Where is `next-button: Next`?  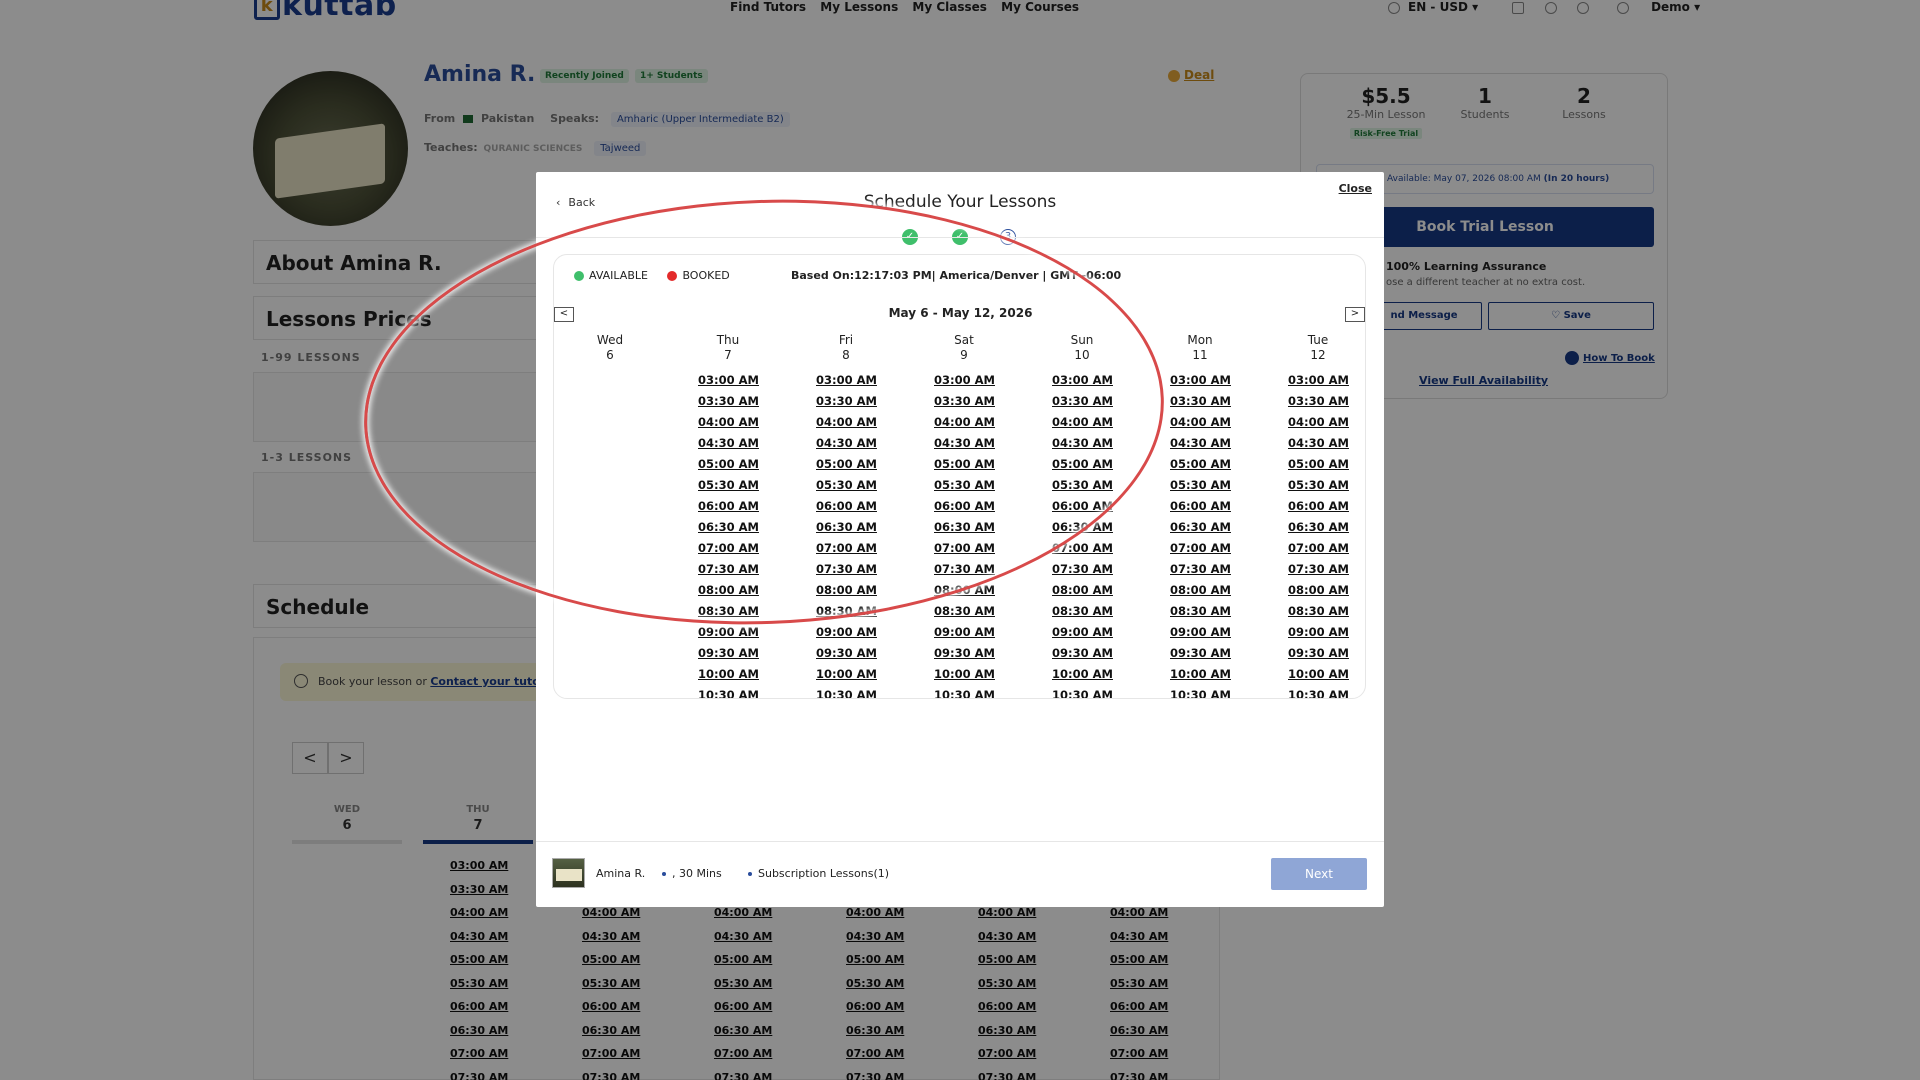
next-button: Next is located at coordinates (1319, 874).